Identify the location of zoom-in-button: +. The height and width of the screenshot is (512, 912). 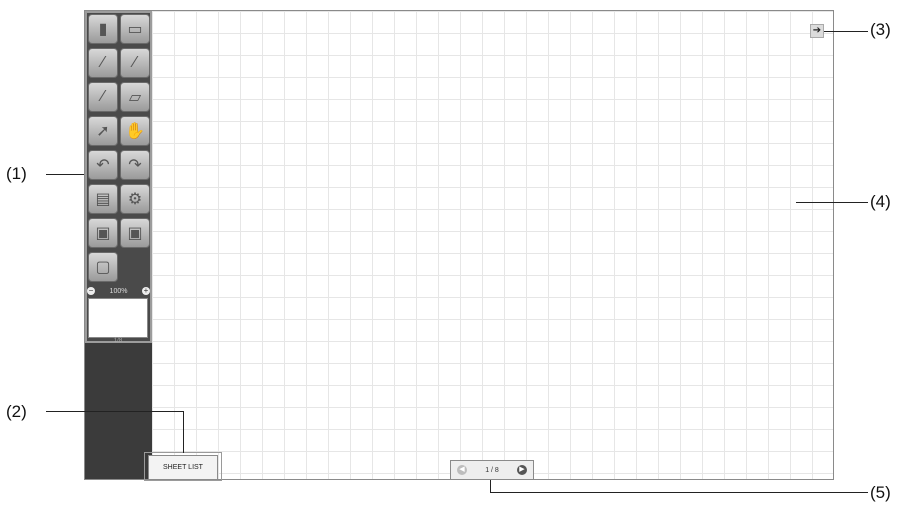
(146, 291).